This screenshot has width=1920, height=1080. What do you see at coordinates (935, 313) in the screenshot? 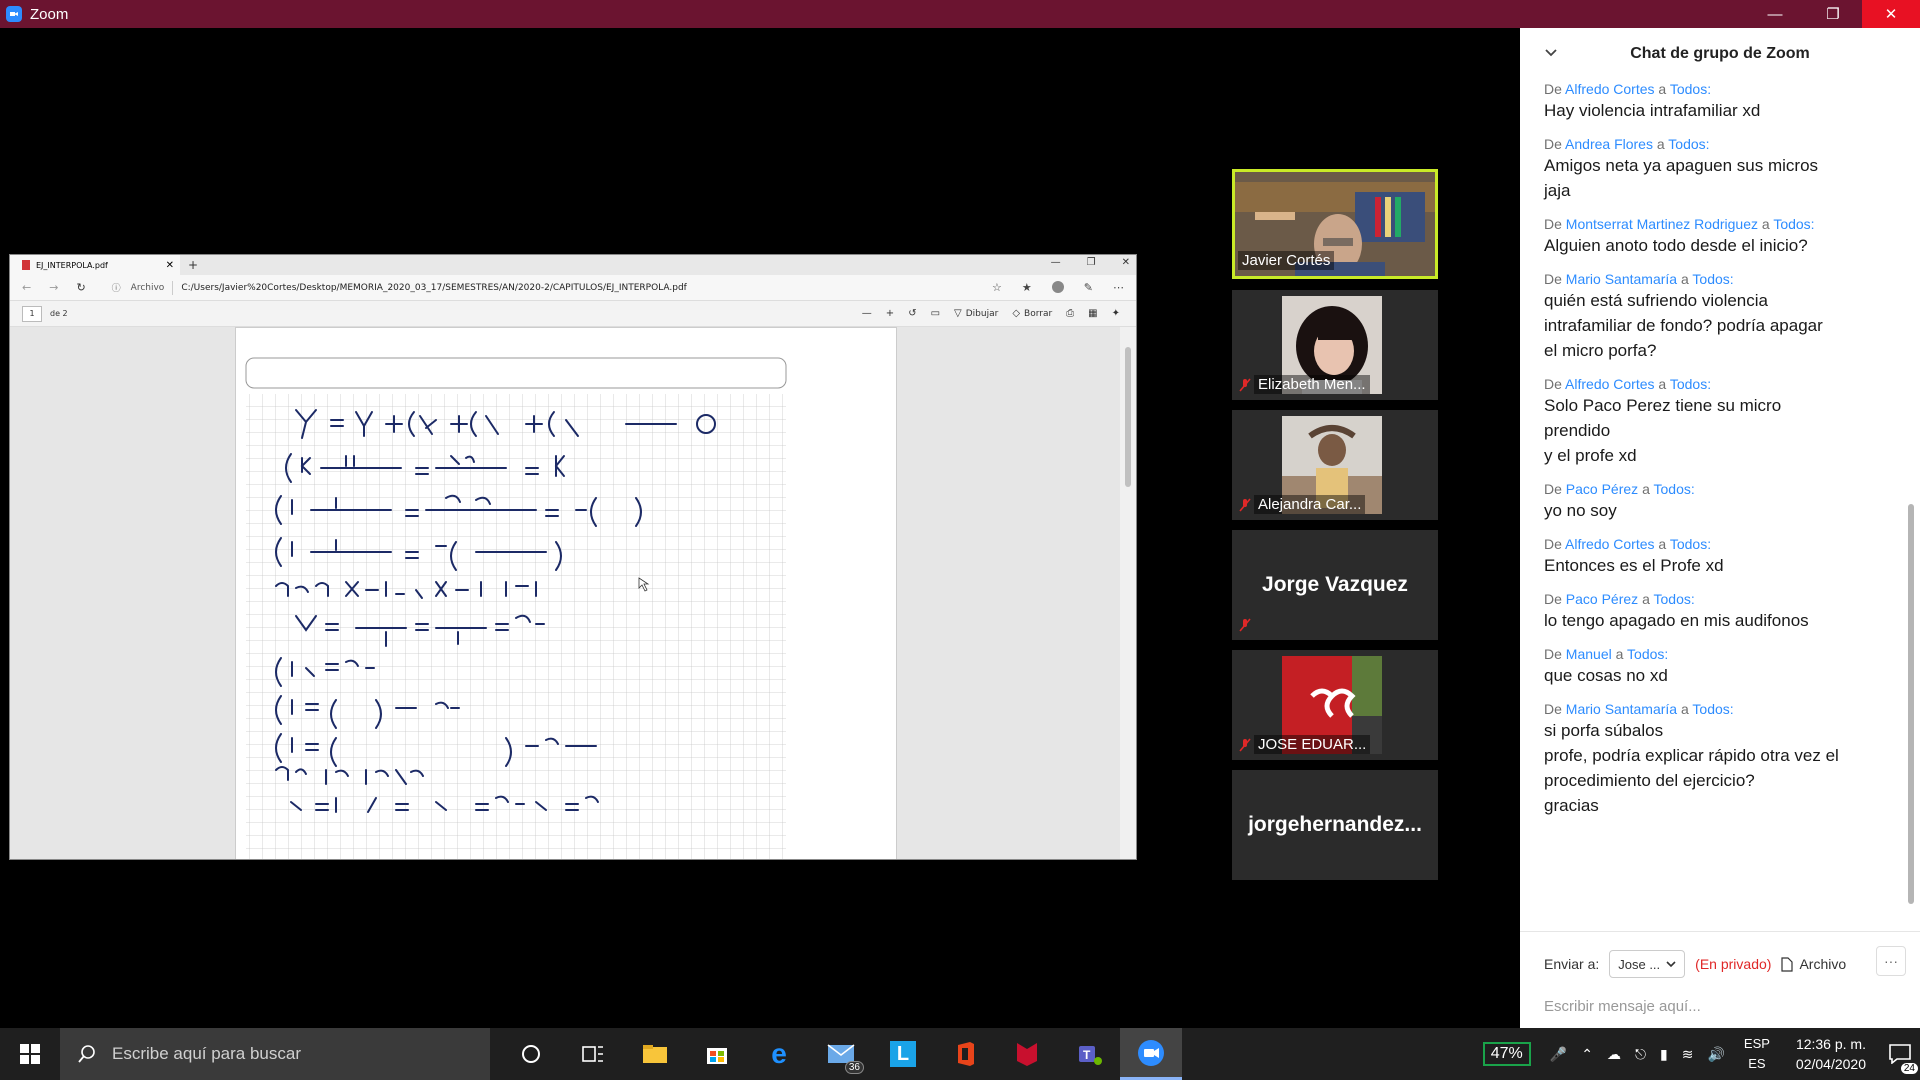
I see `fit-page-icon: ▭` at bounding box center [935, 313].